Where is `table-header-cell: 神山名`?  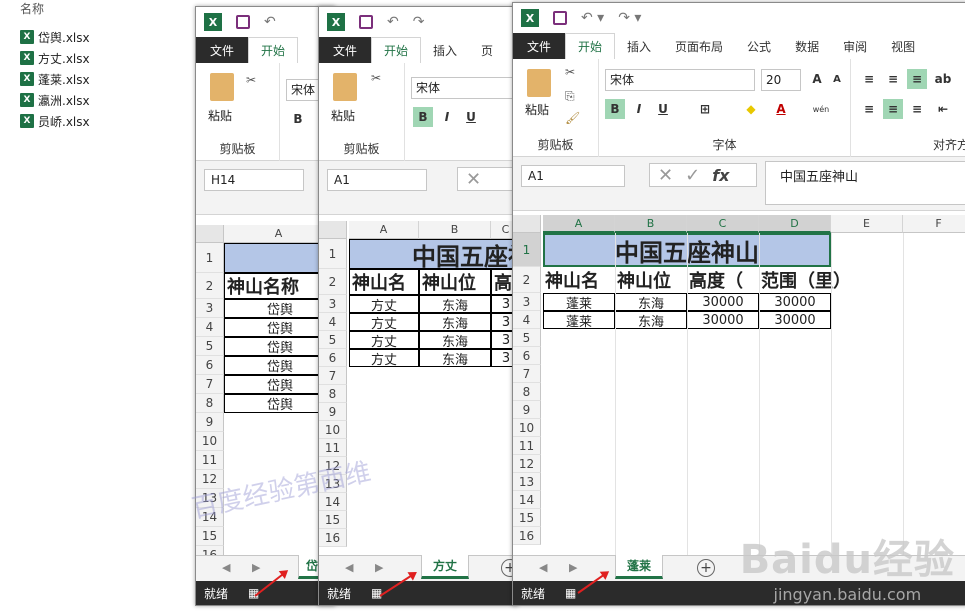
table-header-cell: 神山名 is located at coordinates (579, 280).